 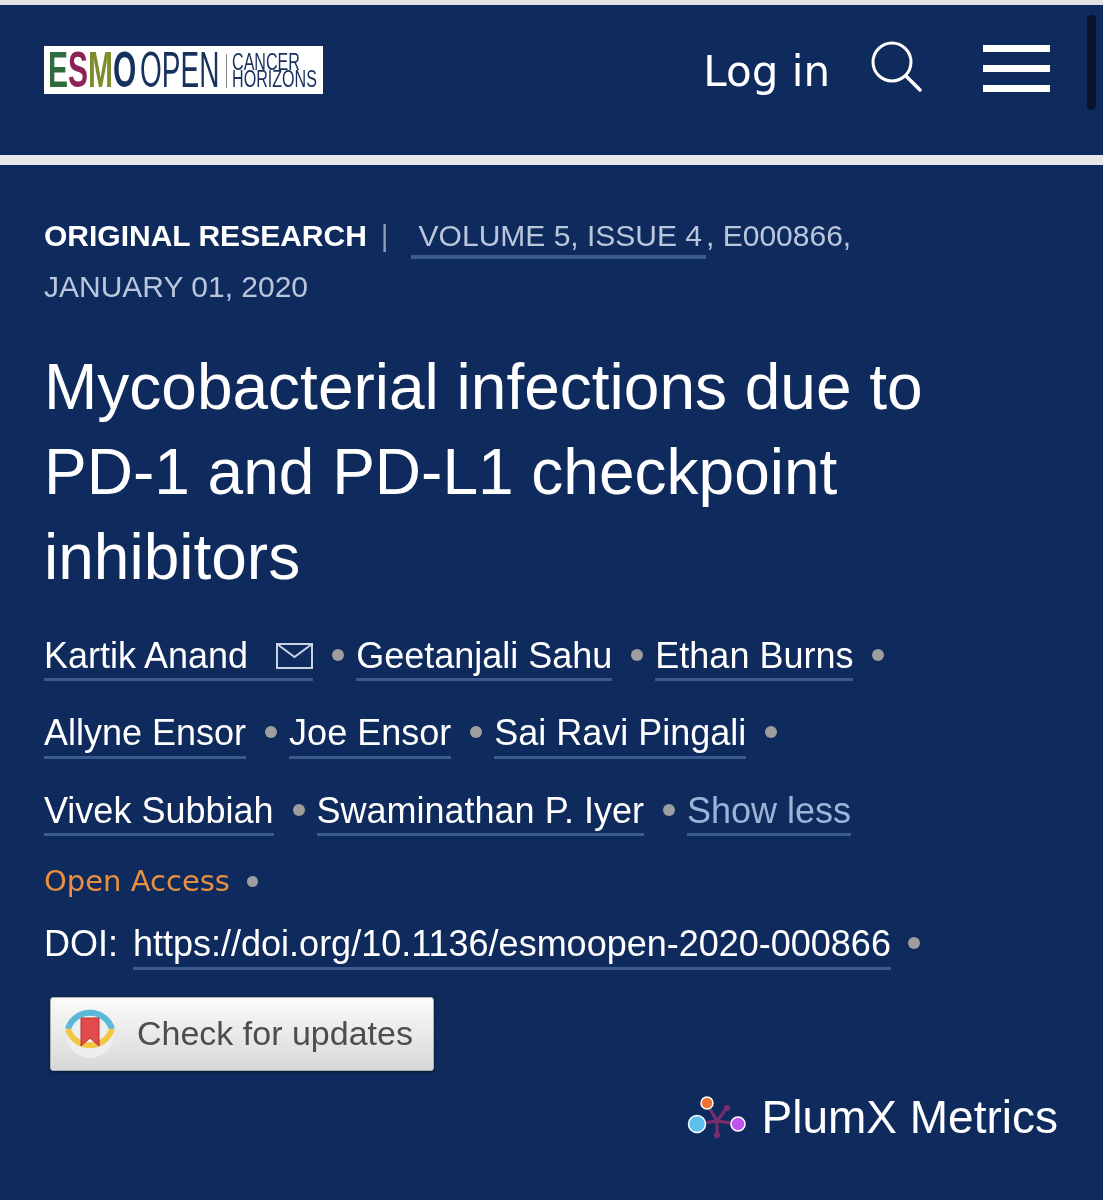 I want to click on logo-wordmark: ESMO, so click(x=92, y=70).